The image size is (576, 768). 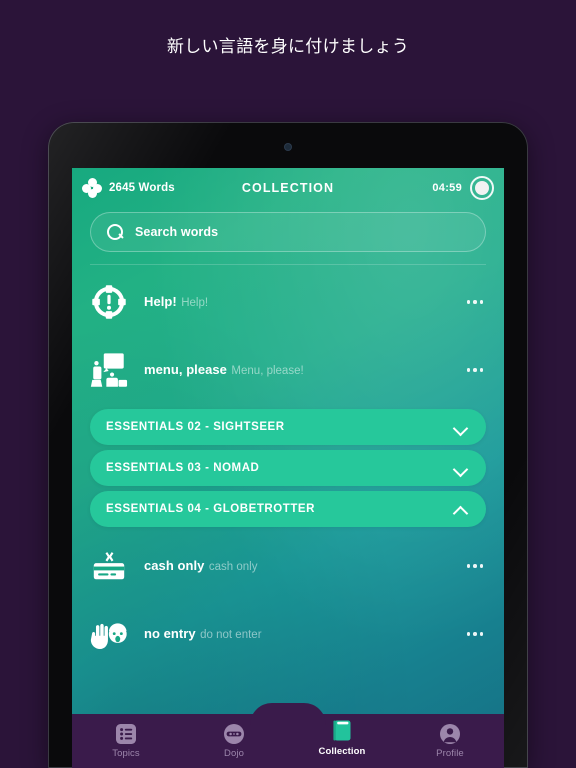 I want to click on chevron-up-icon, so click(x=461, y=509).